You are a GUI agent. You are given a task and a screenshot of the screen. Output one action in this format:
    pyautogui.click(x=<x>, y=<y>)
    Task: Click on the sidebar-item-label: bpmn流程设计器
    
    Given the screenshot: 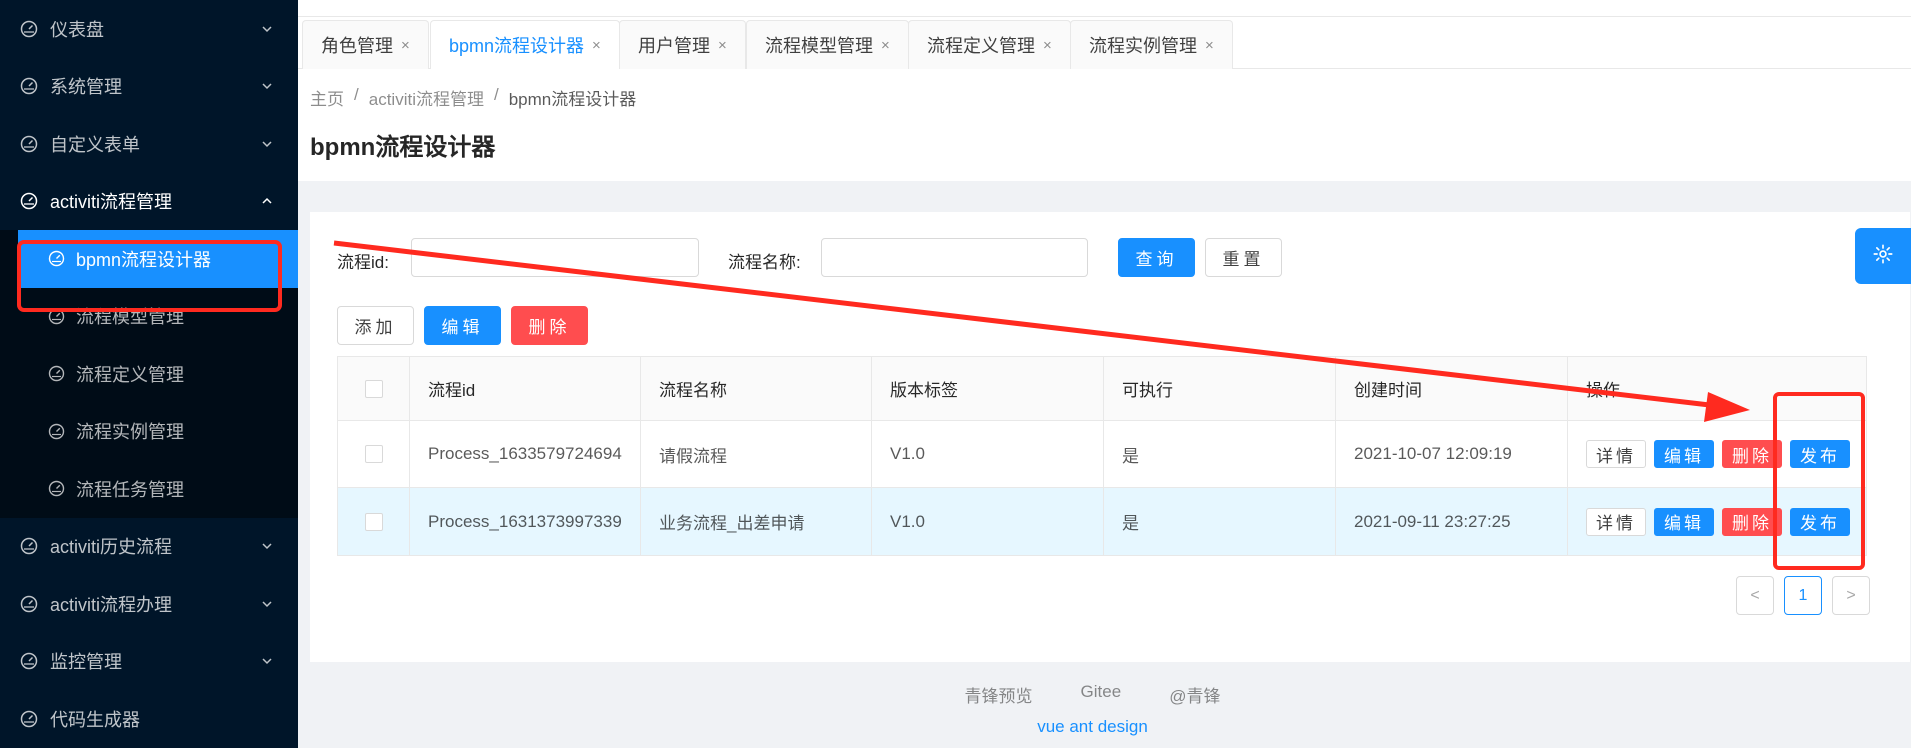 What is the action you would take?
    pyautogui.click(x=144, y=259)
    